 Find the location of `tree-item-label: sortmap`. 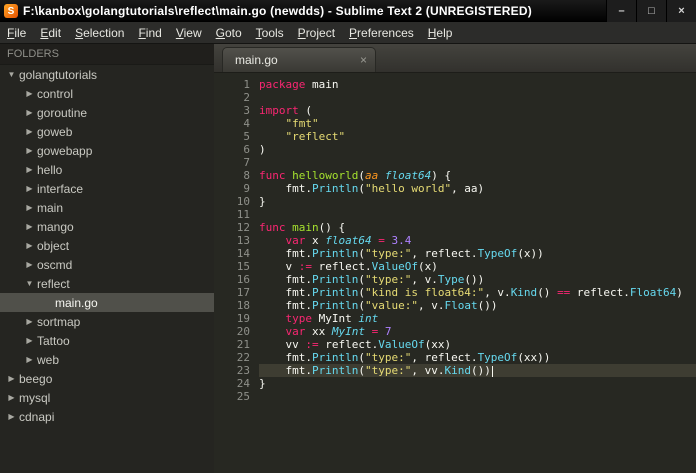

tree-item-label: sortmap is located at coordinates (59, 321).